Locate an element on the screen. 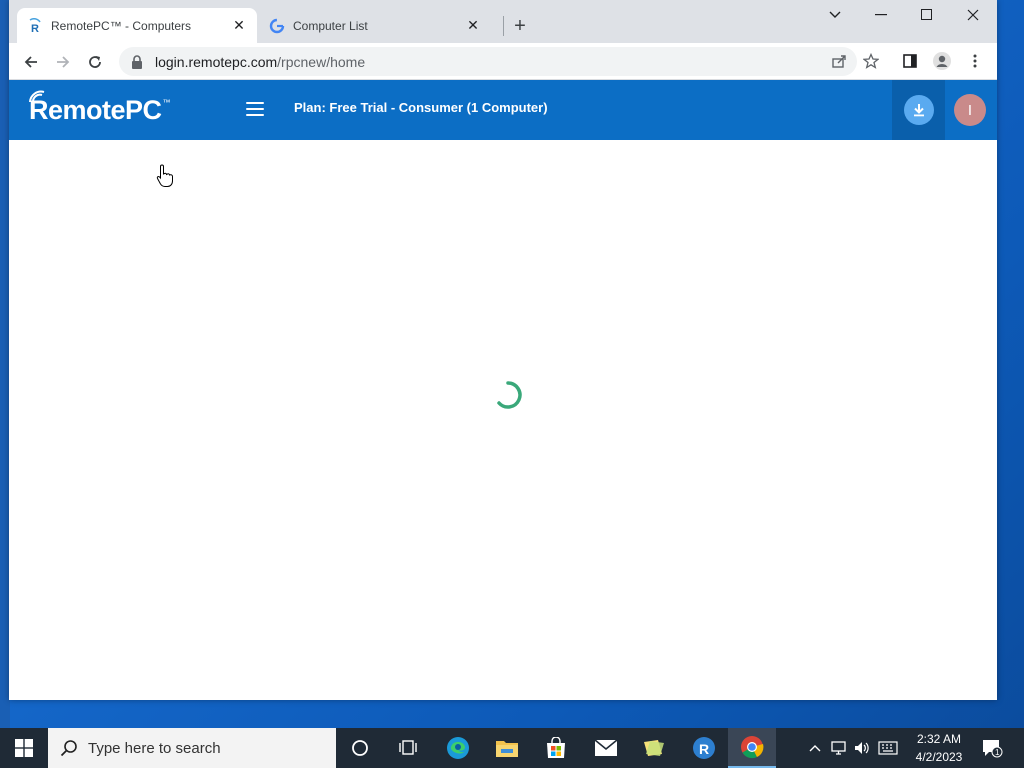 The image size is (1024, 768). tab-remotepc-computers: R RemotePC™ - Computers ✕ is located at coordinates (137, 25).